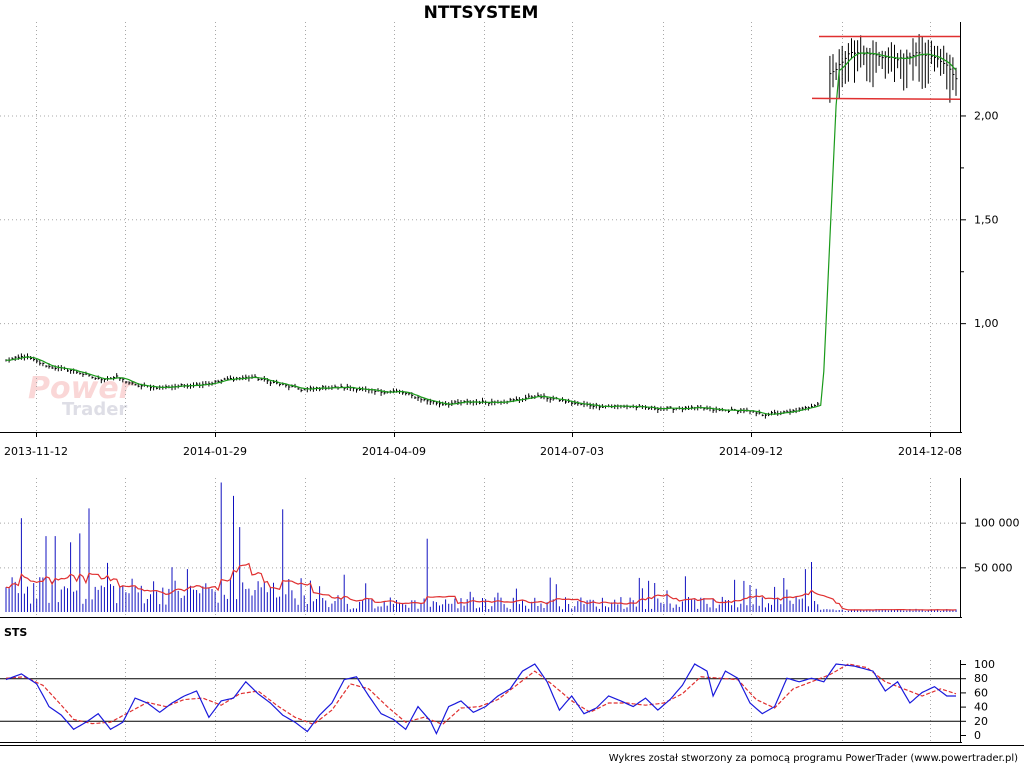 The image size is (1024, 768). What do you see at coordinates (997, 523) in the screenshot?
I see `volume-y-tick-label: 100 000` at bounding box center [997, 523].